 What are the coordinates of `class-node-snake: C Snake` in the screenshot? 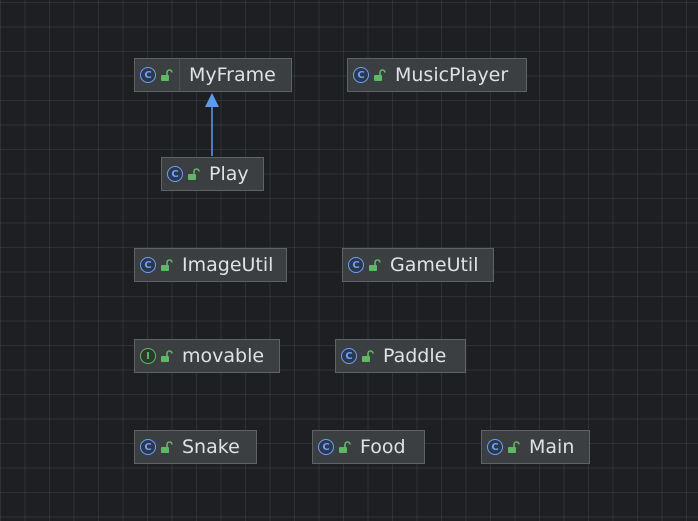 It's located at (195, 447).